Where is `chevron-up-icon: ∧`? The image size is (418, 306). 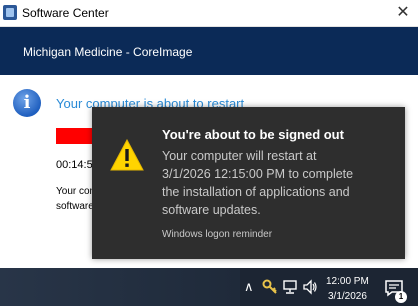 chevron-up-icon: ∧ is located at coordinates (249, 287).